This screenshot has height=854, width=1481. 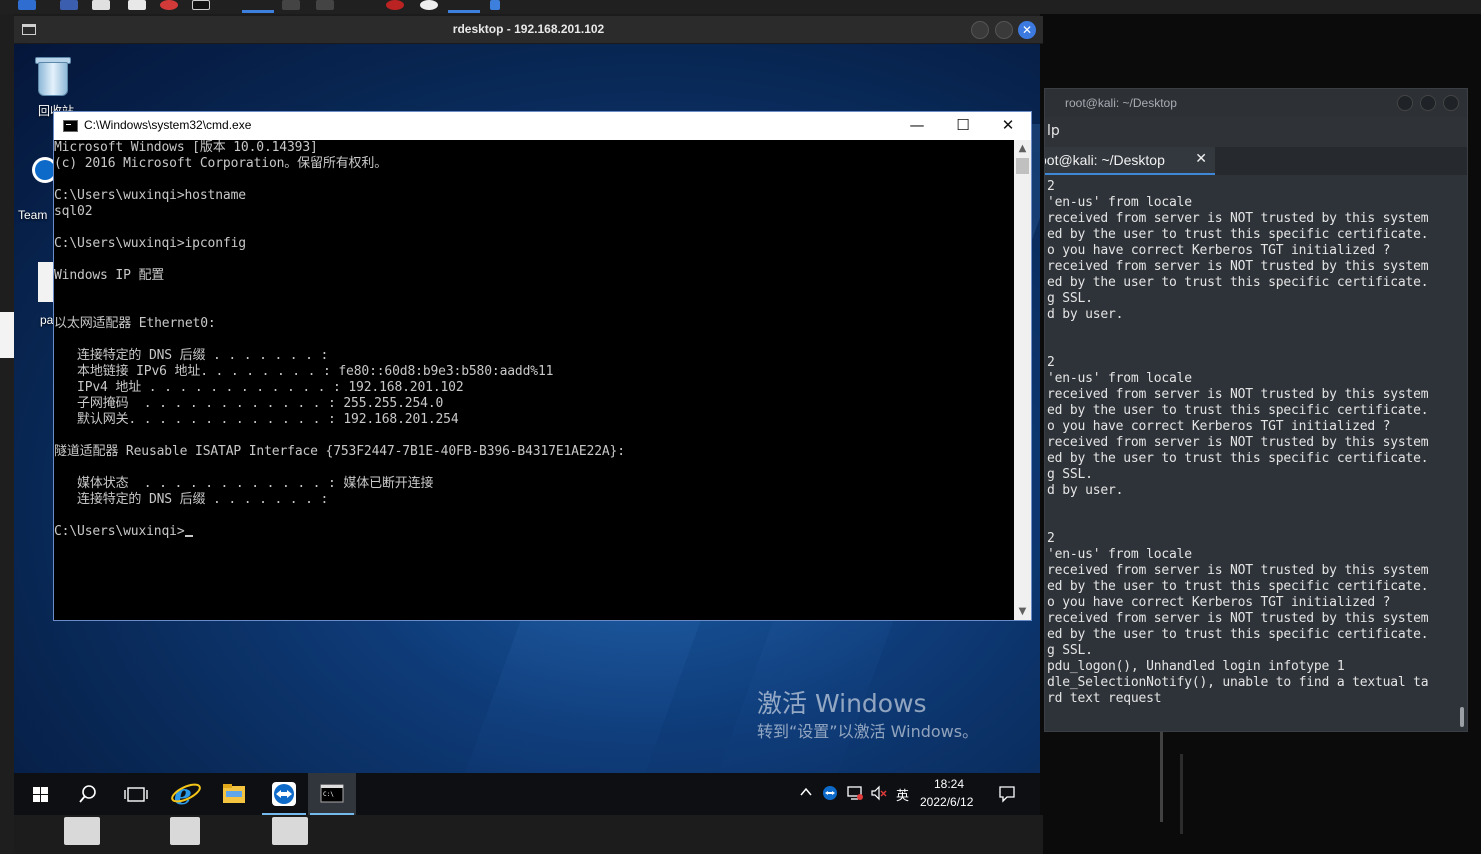 What do you see at coordinates (1022, 611) in the screenshot?
I see `scroll-down-icon: ▼` at bounding box center [1022, 611].